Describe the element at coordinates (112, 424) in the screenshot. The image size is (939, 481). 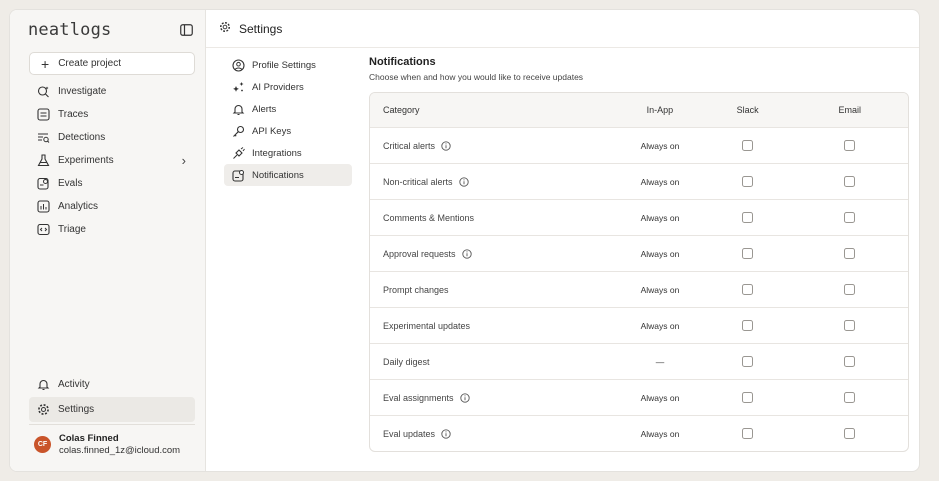
I see `sidebar-divider` at that location.